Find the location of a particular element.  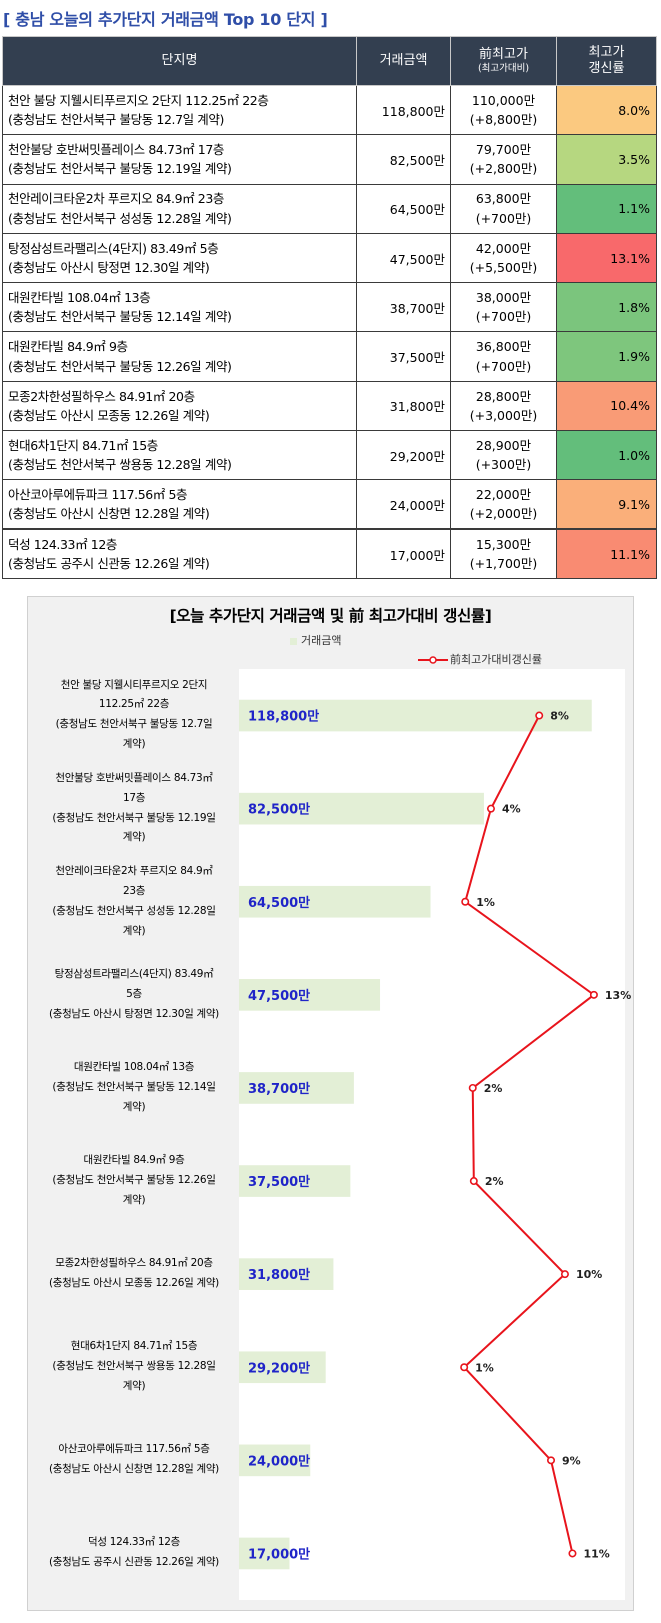

price-cell: 118,800만 is located at coordinates (403, 110).